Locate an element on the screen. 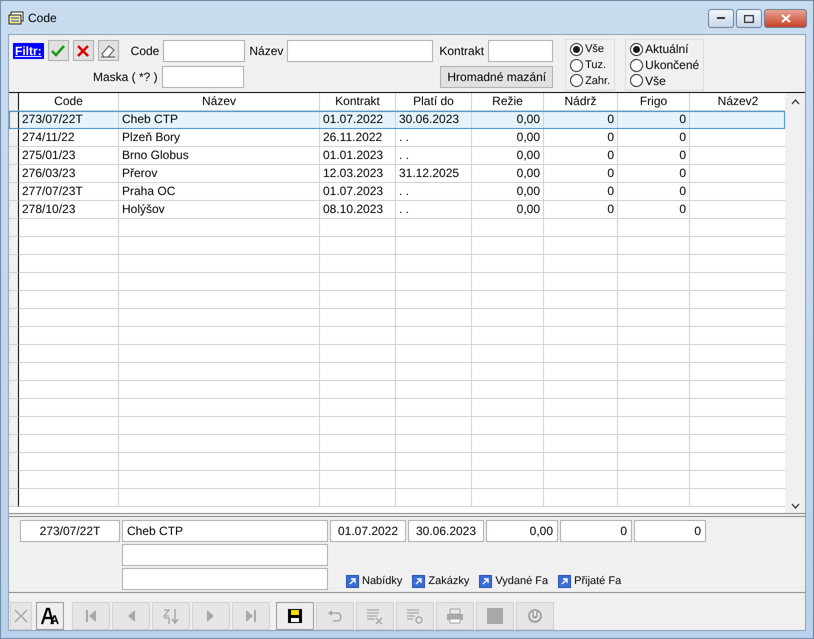  clear-button is located at coordinates (108, 50).